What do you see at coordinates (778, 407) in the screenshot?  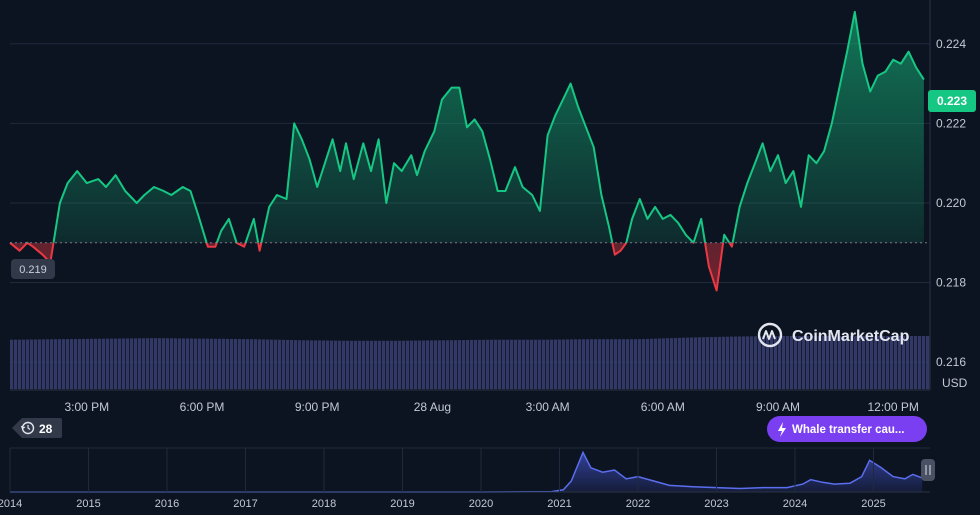 I see `x-tick-label: 9:00 AM` at bounding box center [778, 407].